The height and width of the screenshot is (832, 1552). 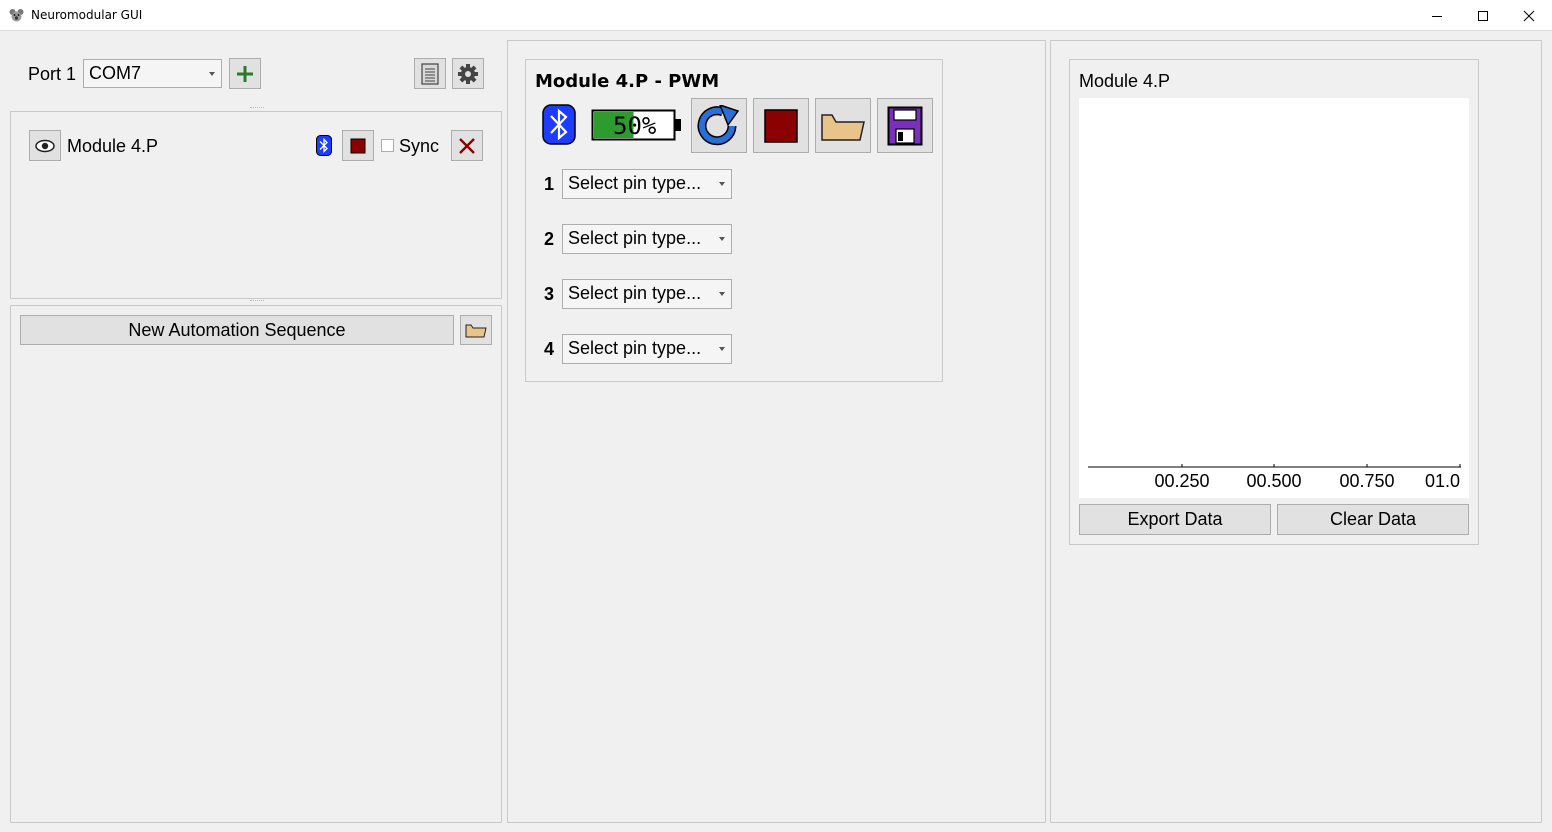 I want to click on list-icon, so click(x=430, y=73).